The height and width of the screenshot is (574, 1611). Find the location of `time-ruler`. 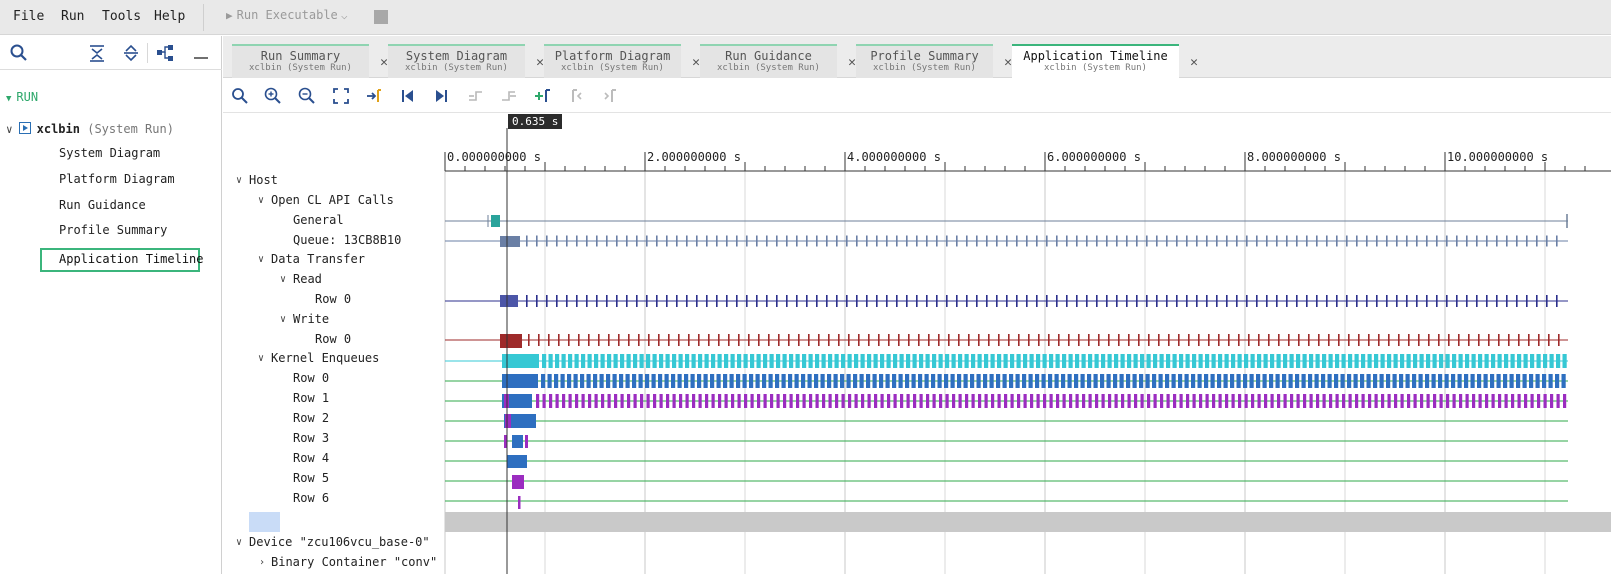

time-ruler is located at coordinates (1027, 162).